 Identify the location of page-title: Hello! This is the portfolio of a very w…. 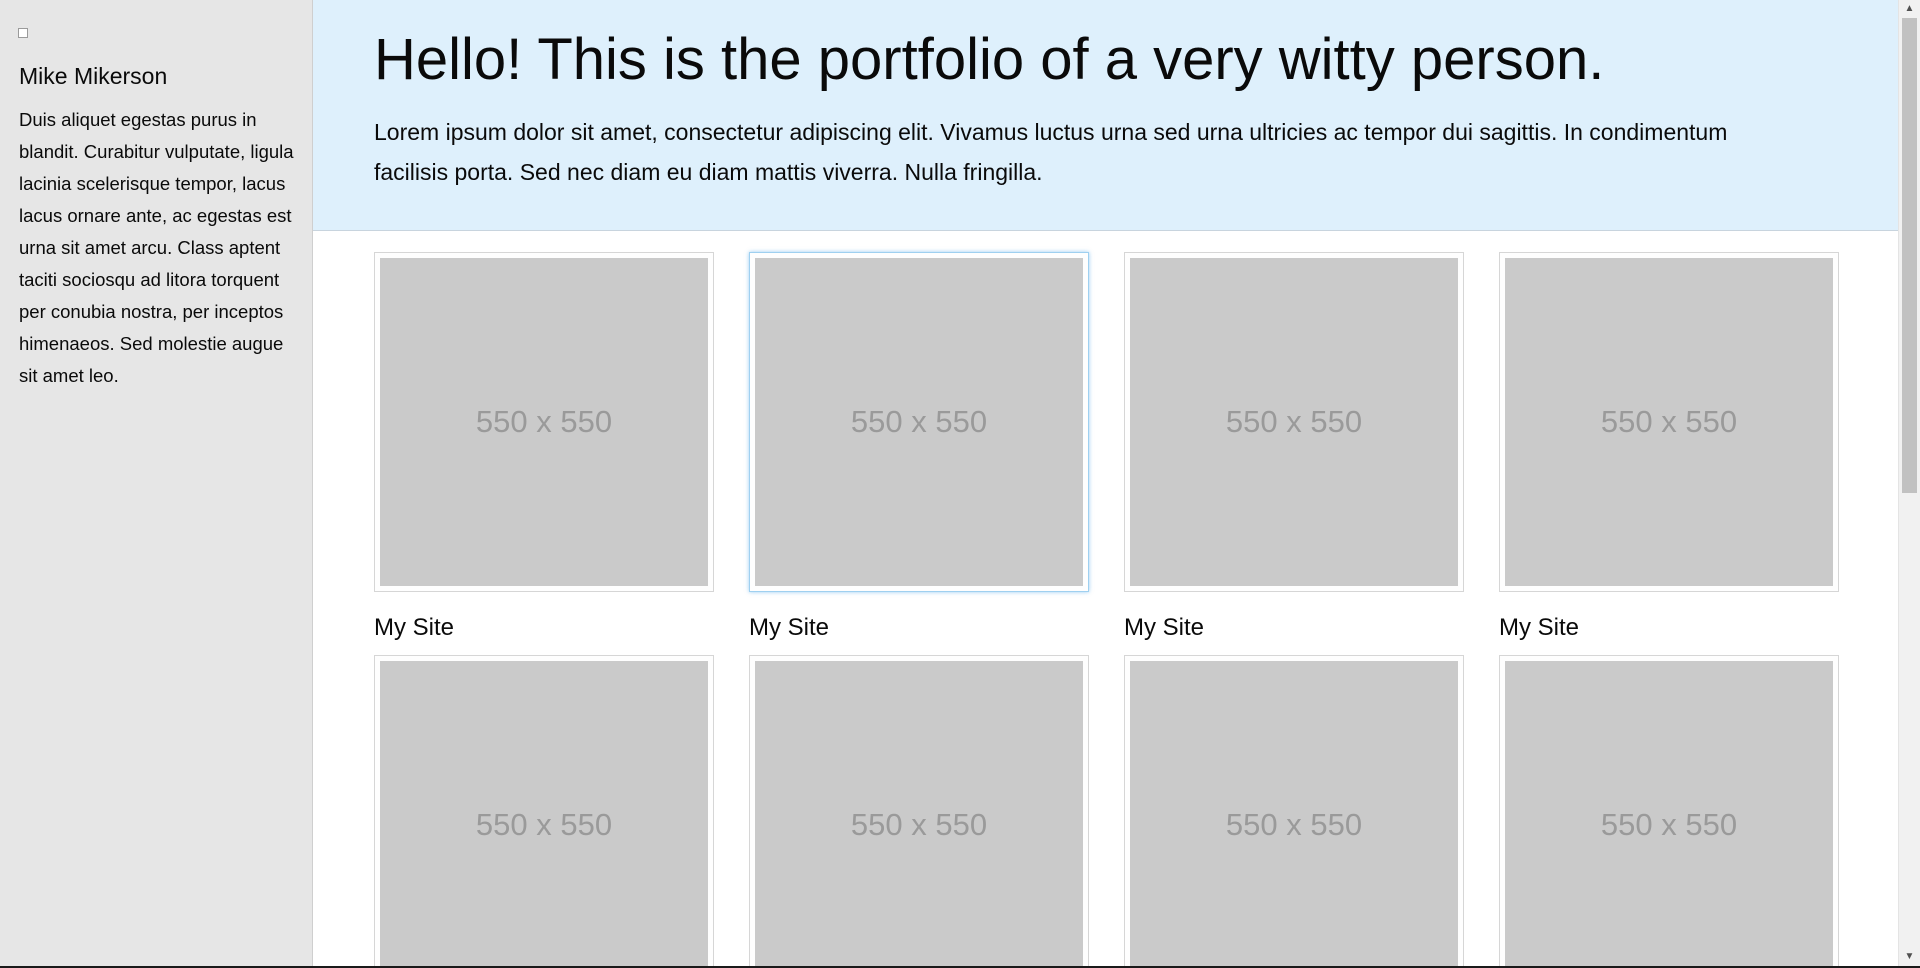
(989, 59).